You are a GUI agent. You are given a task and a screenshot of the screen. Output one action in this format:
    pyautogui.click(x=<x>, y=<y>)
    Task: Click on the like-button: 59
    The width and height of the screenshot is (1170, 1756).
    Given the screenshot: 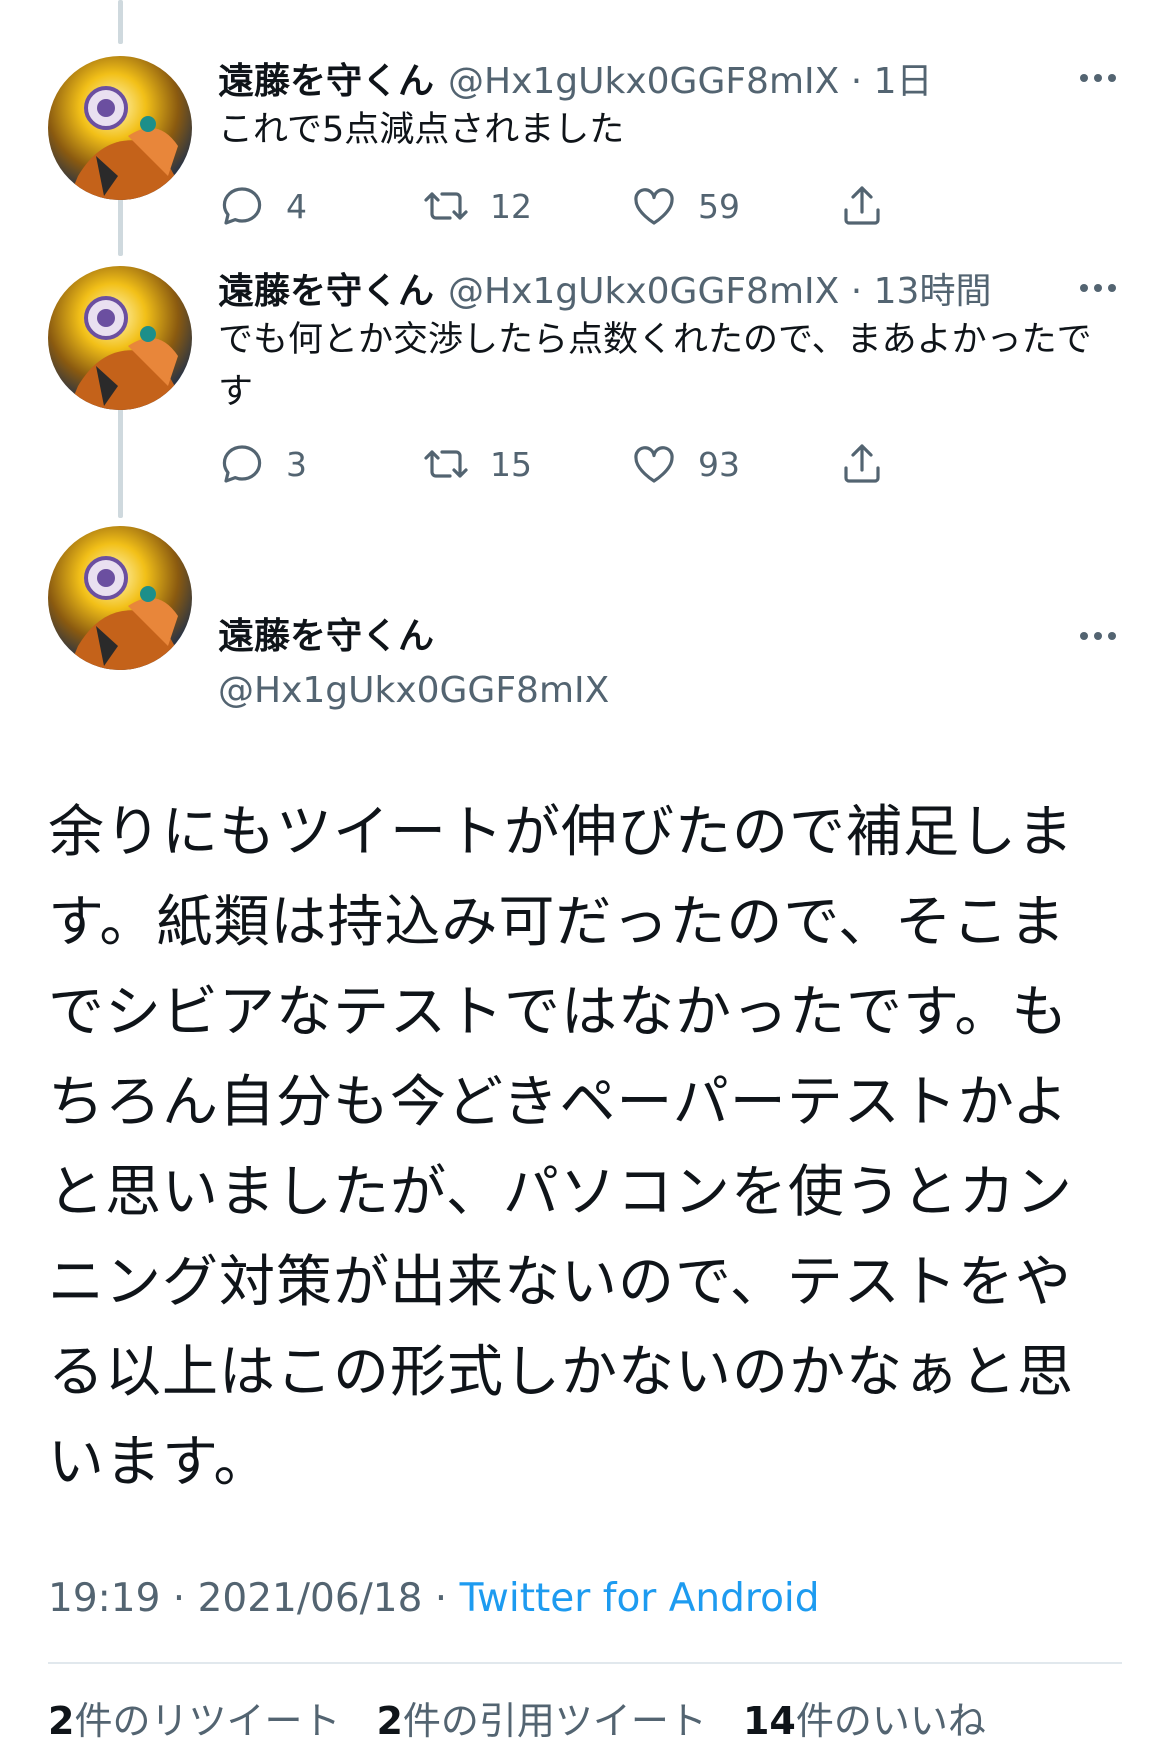 What is the action you would take?
    pyautogui.click(x=685, y=206)
    